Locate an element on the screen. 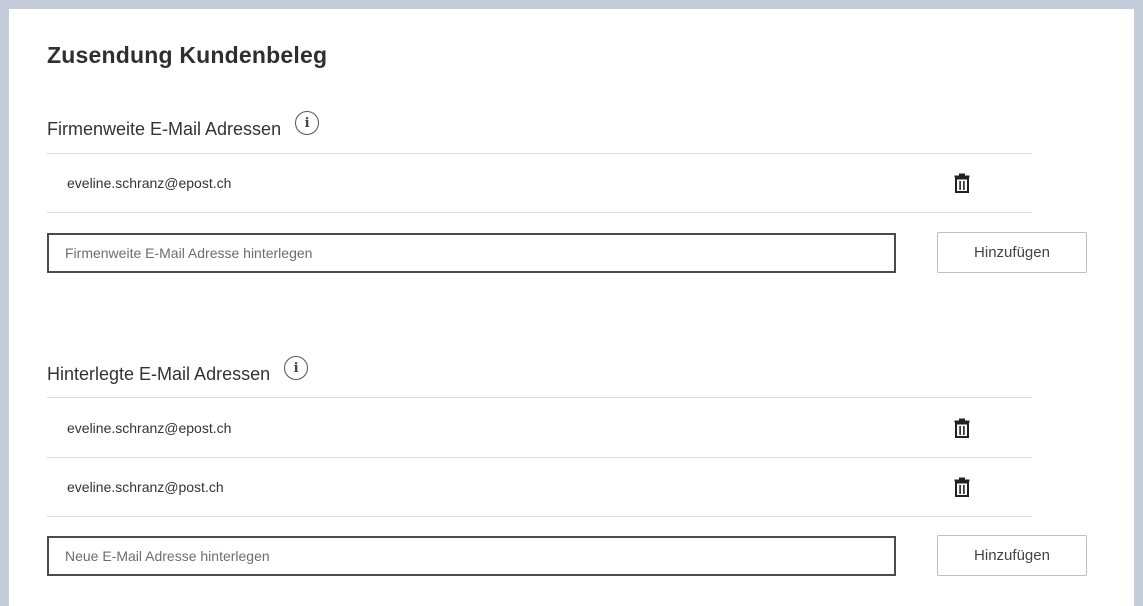 The width and height of the screenshot is (1143, 606). page-title: Zusendung Kundenbeleg is located at coordinates (187, 55).